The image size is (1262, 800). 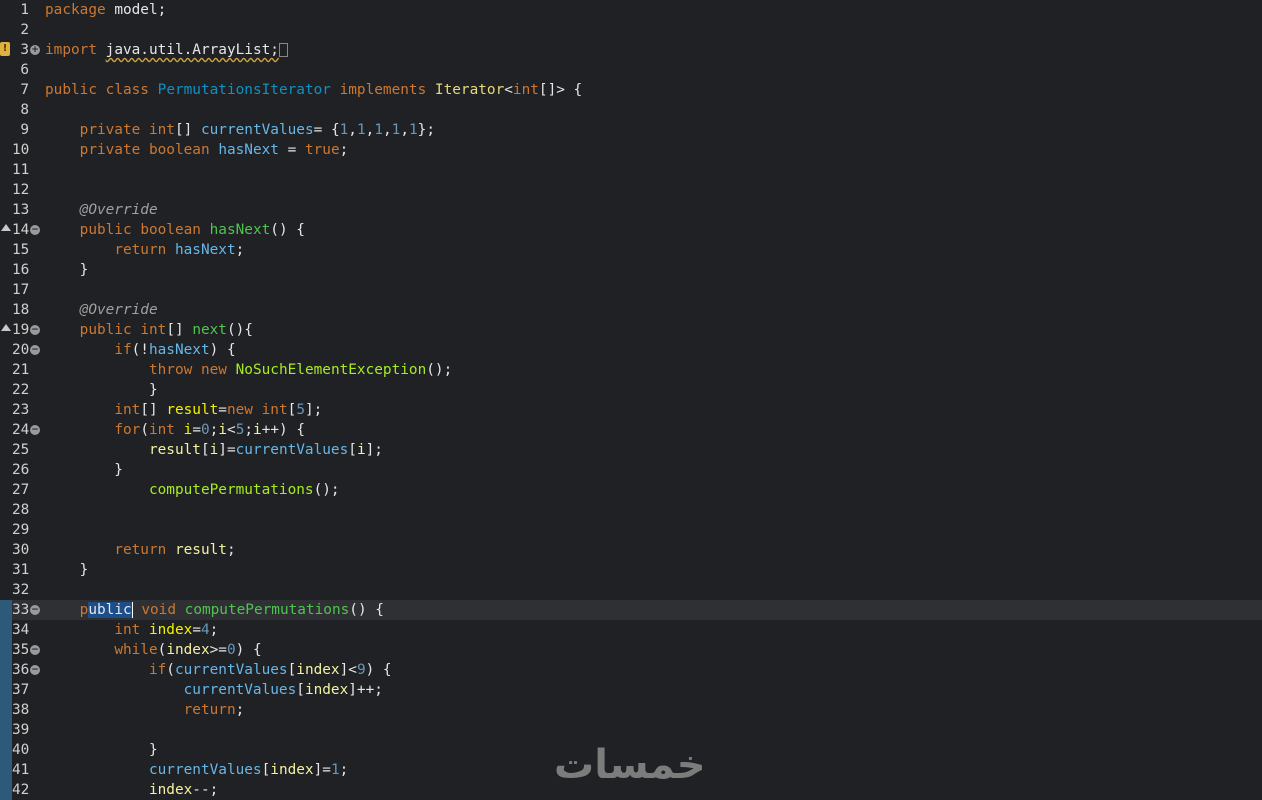 I want to click on code-text: currentValues[index]=1;, so click(x=196, y=770).